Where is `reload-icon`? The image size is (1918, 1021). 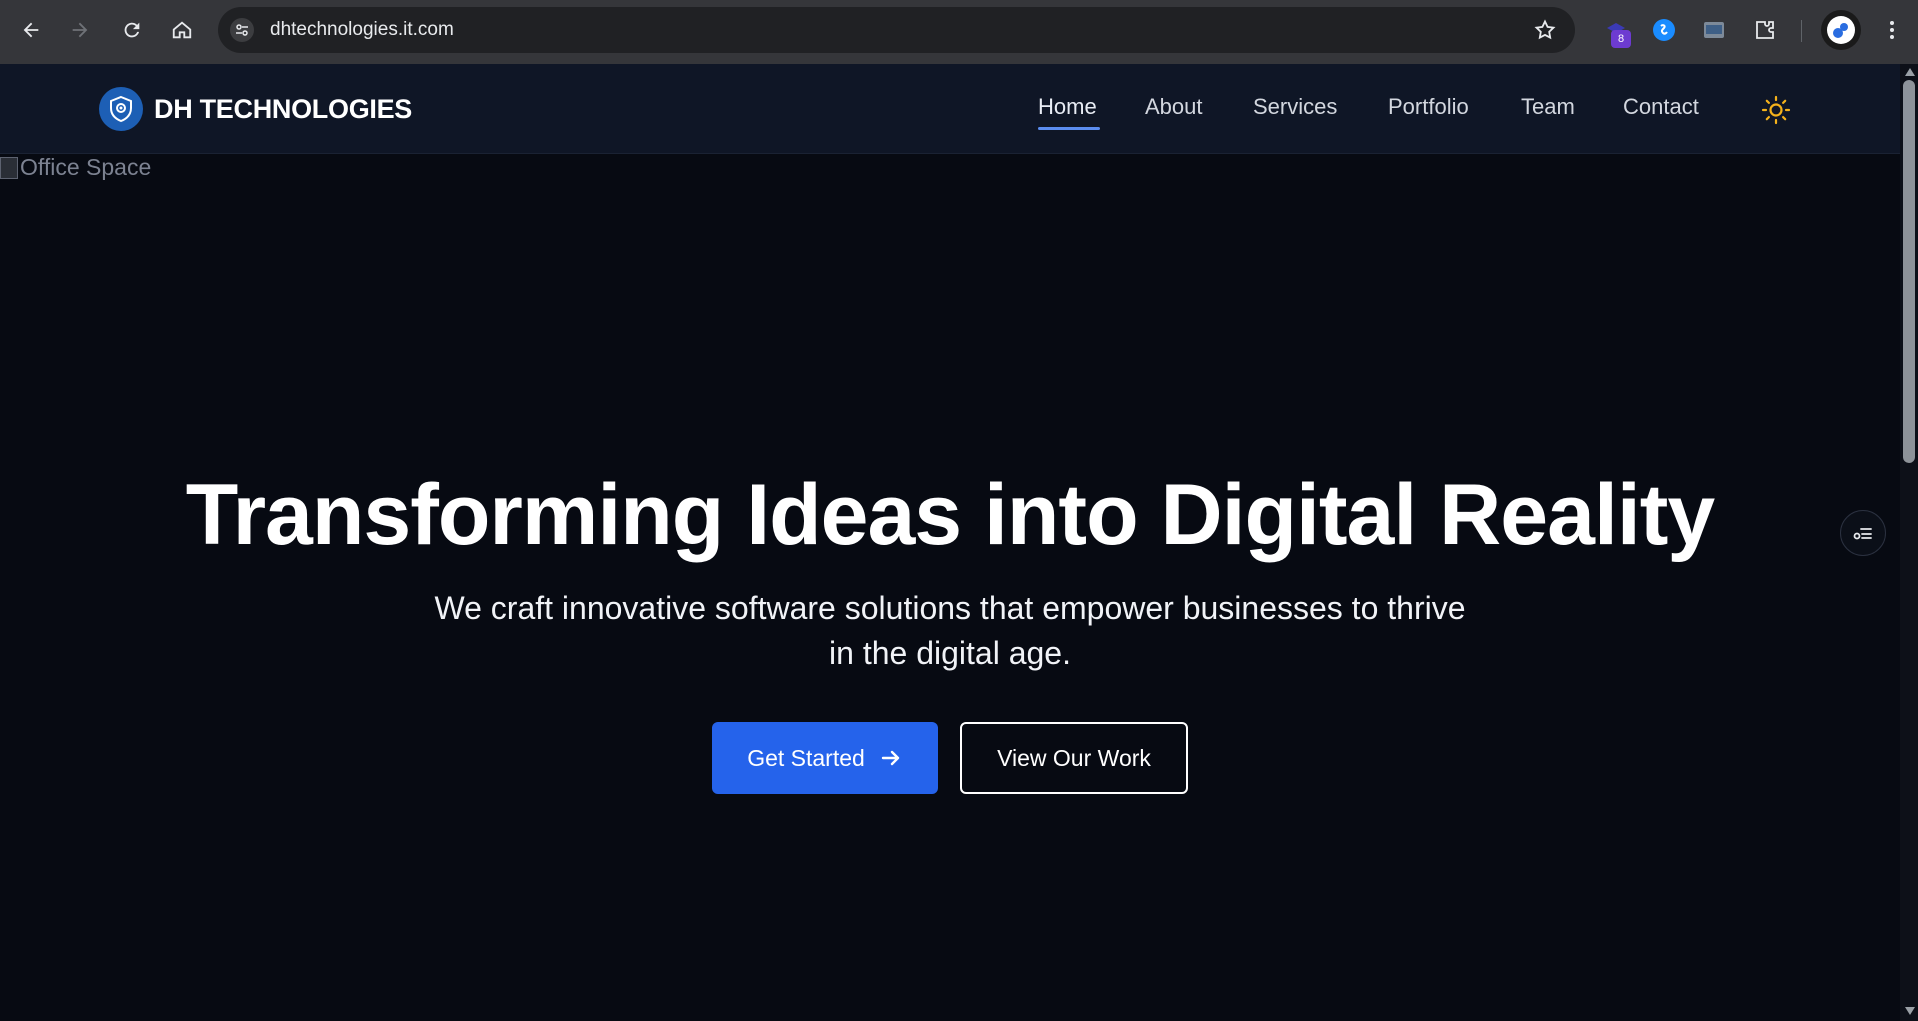 reload-icon is located at coordinates (132, 30).